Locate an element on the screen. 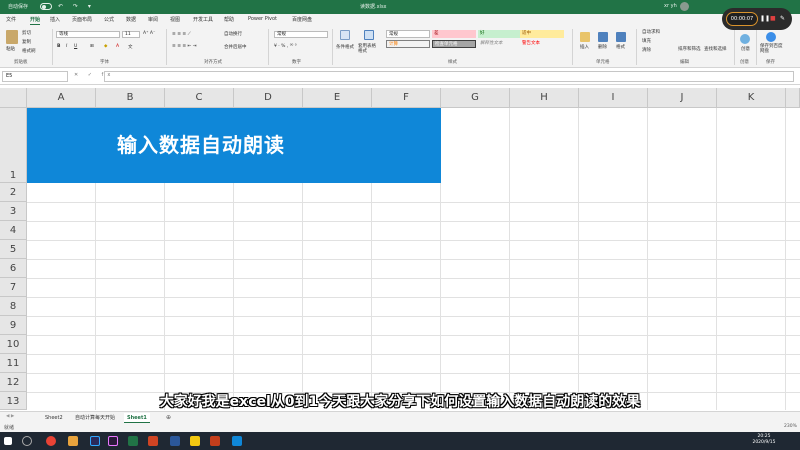 Image resolution: width=800 pixels, height=450 pixels. merged-title-cell: 输入数据自动朗读 is located at coordinates (234, 145).